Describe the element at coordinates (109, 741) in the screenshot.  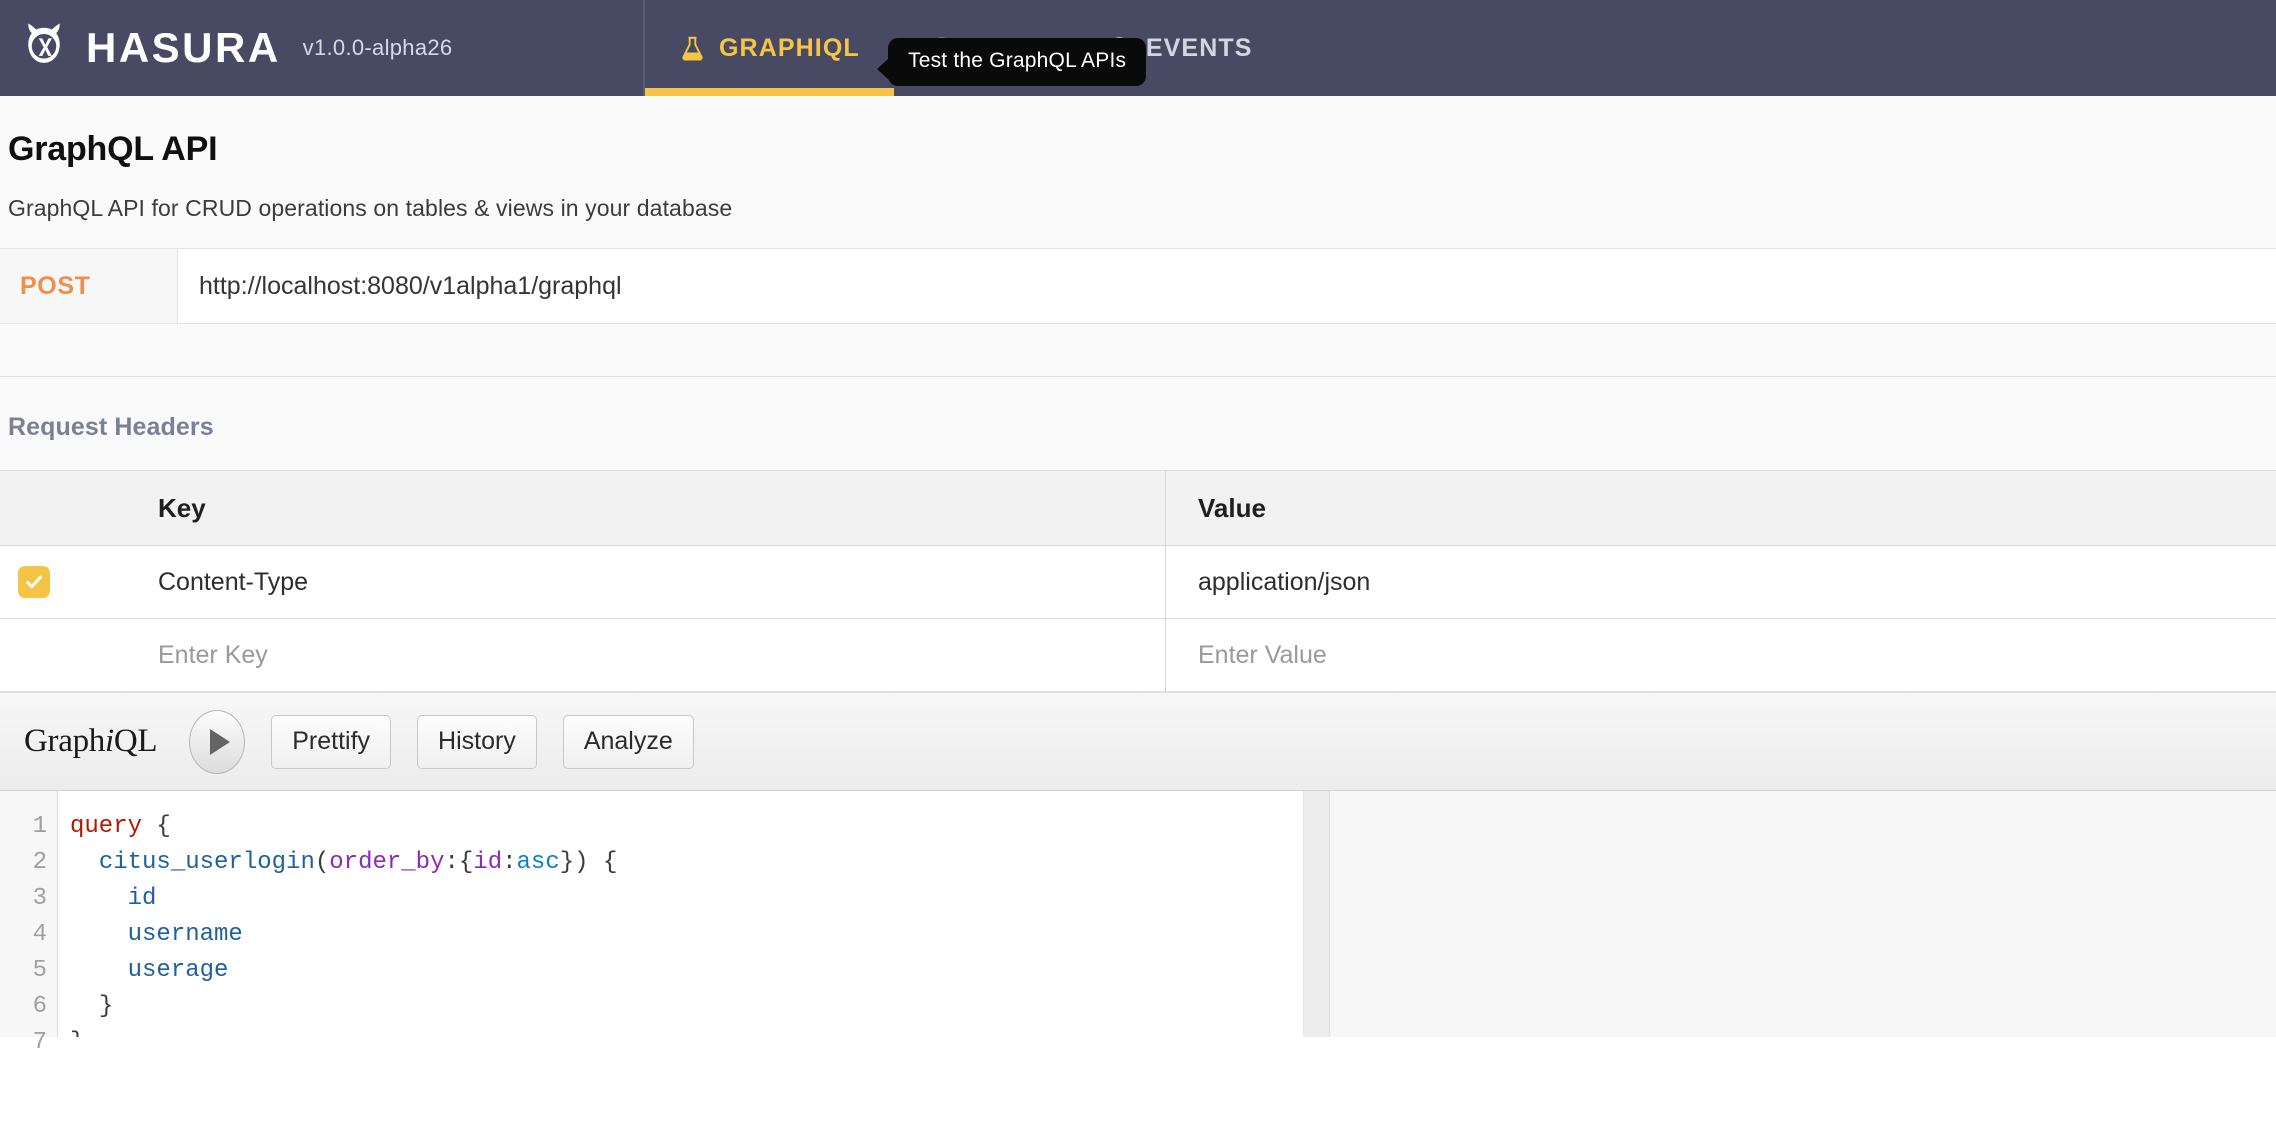
I see `graphiql-logo-i: i` at that location.